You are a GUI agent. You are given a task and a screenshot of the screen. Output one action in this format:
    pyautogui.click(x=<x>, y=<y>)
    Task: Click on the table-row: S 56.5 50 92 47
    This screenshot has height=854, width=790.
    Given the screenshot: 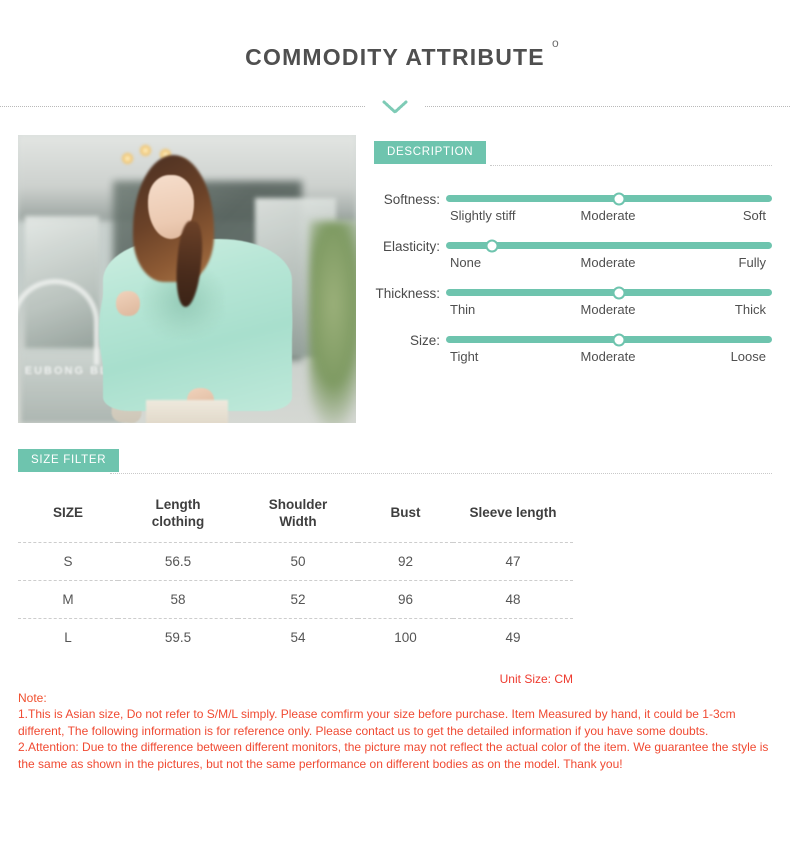 What is the action you would take?
    pyautogui.click(x=295, y=561)
    